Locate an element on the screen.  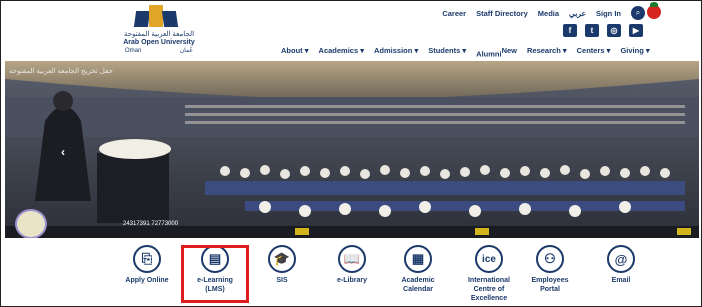
email-at-icon: @ is located at coordinates (621, 259).